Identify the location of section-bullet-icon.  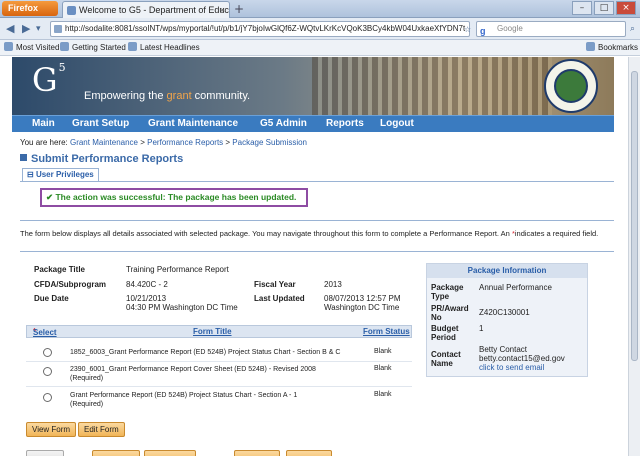
(23, 157).